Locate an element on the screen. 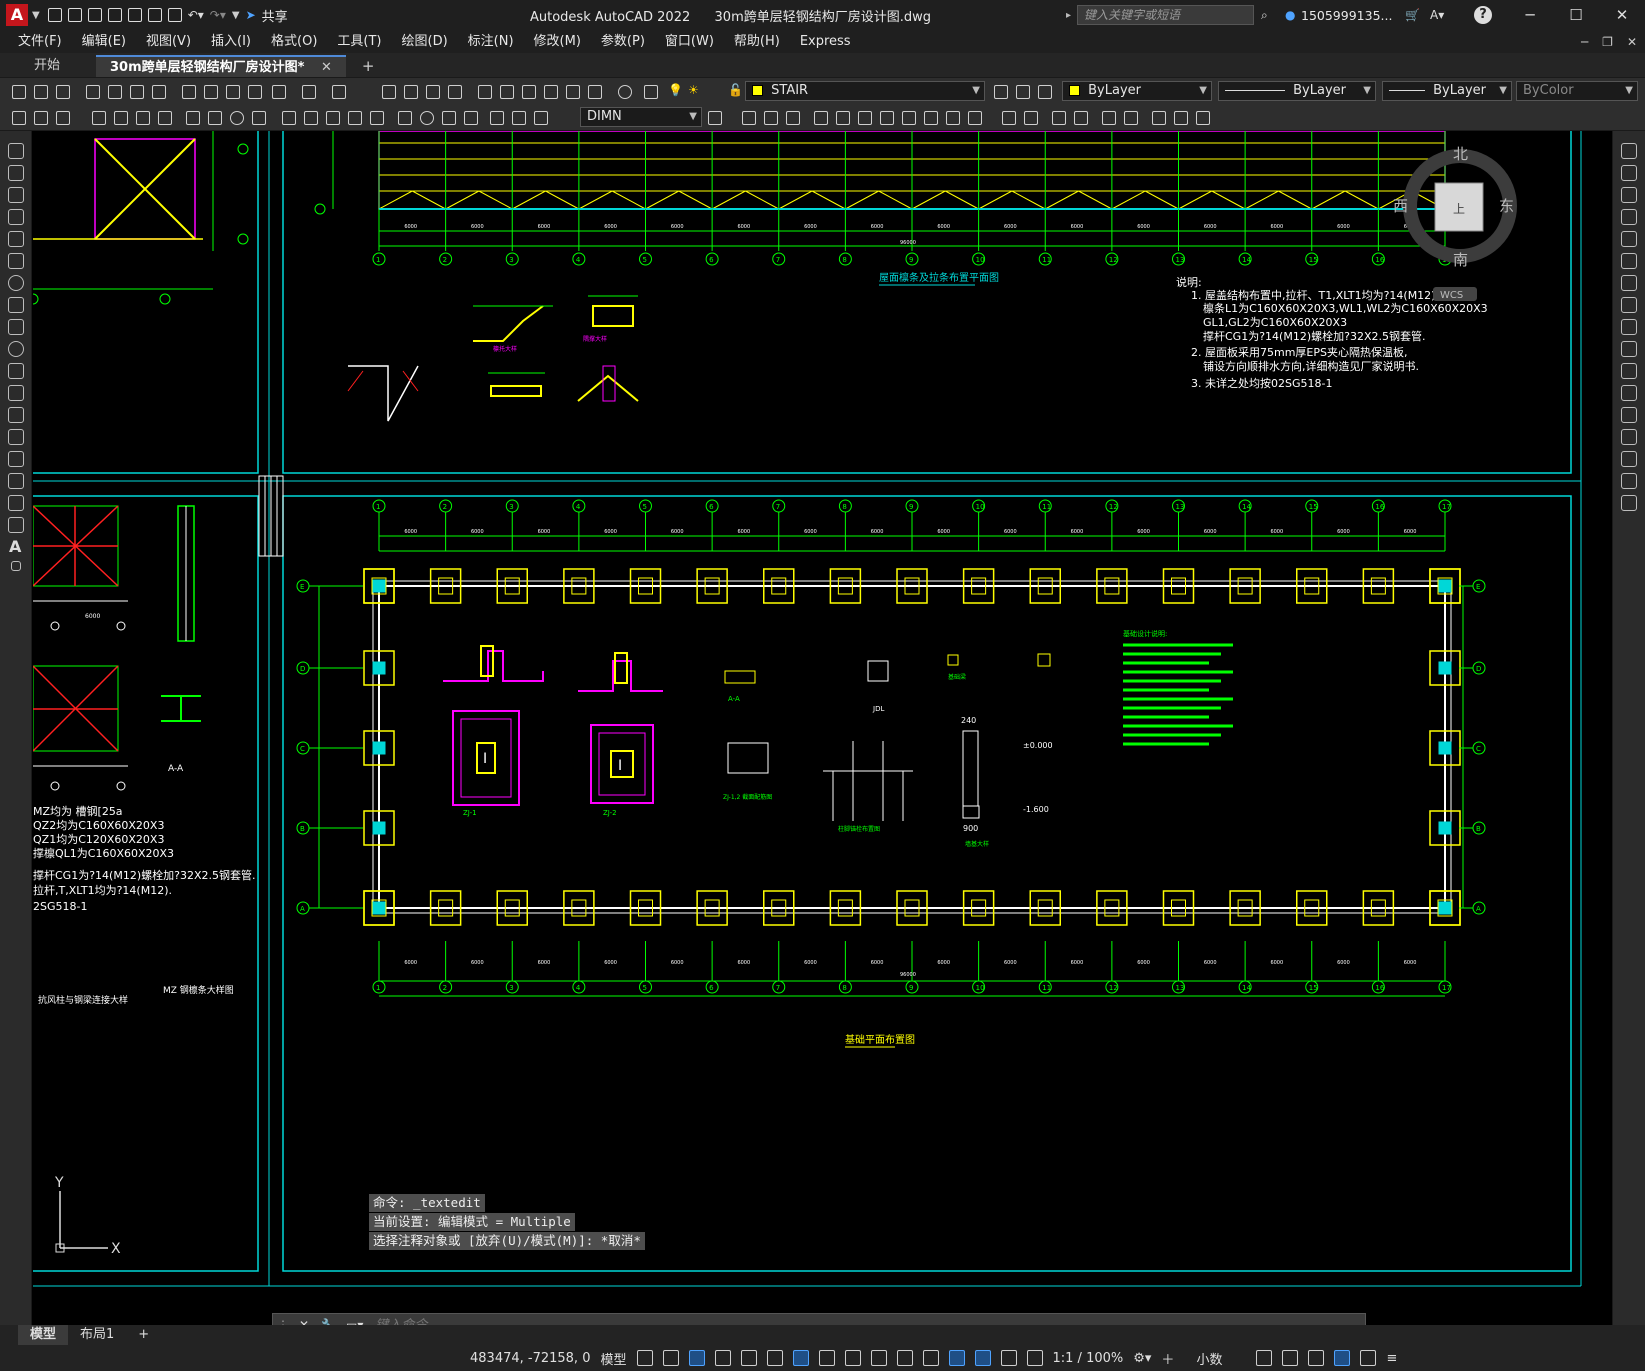 The width and height of the screenshot is (1645, 1371). make-current-layer-icon is located at coordinates (1001, 92).